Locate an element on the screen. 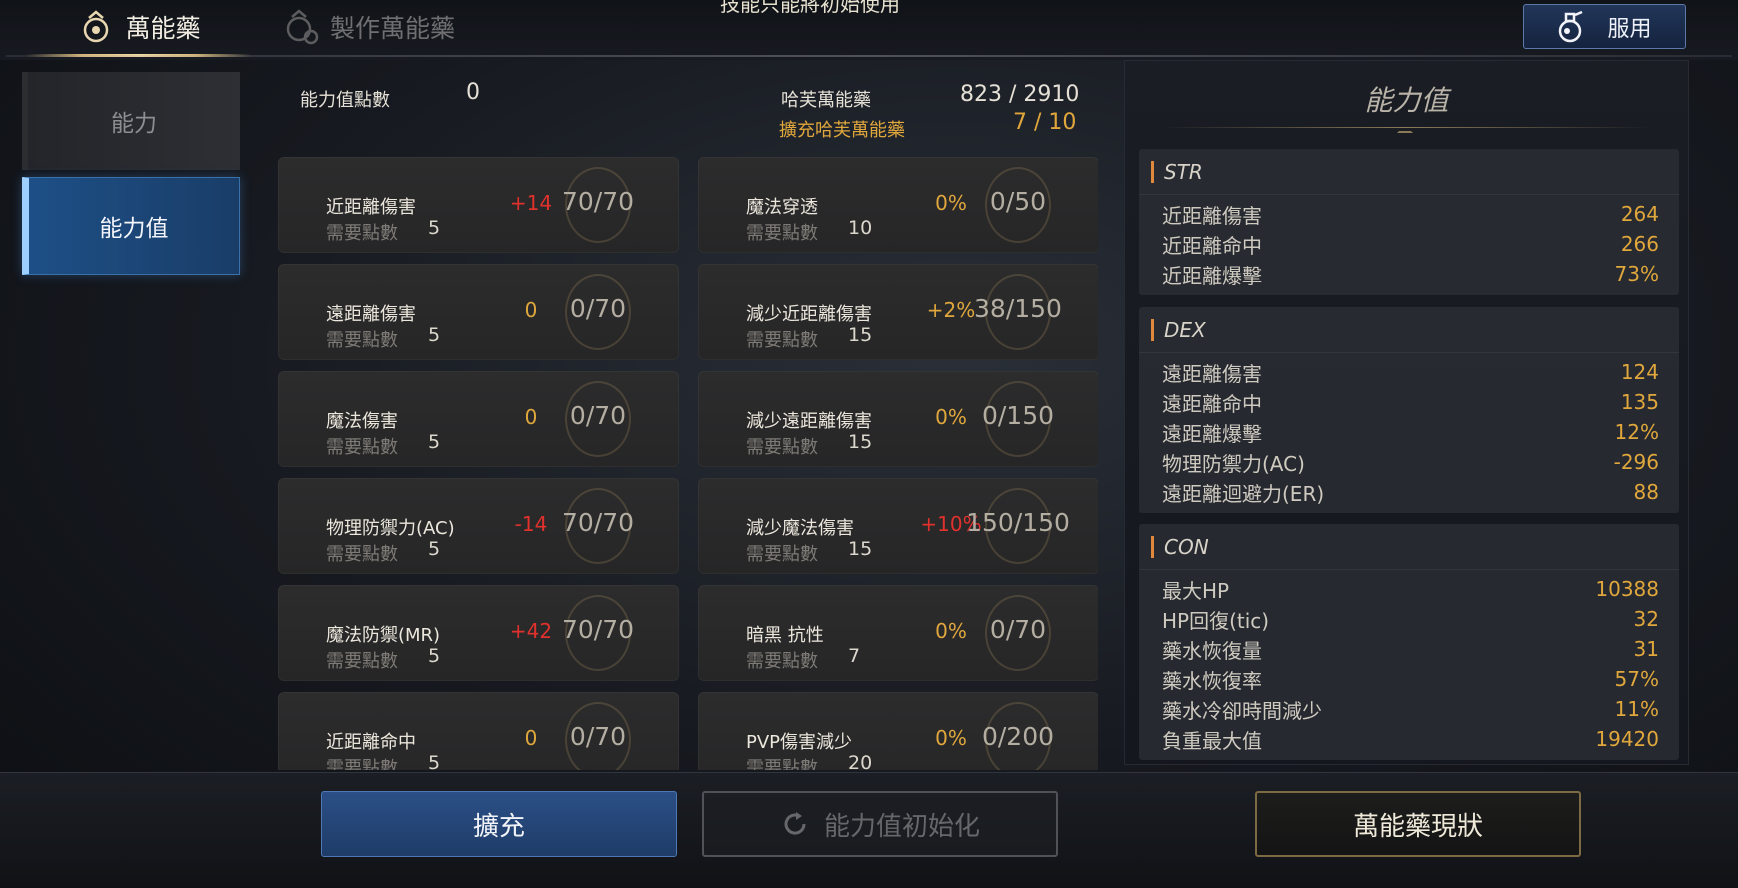 The height and width of the screenshot is (888, 1738). stat-card: 減少遠距離傷害 需要點數 15 0% 0/150 is located at coordinates (898, 419).